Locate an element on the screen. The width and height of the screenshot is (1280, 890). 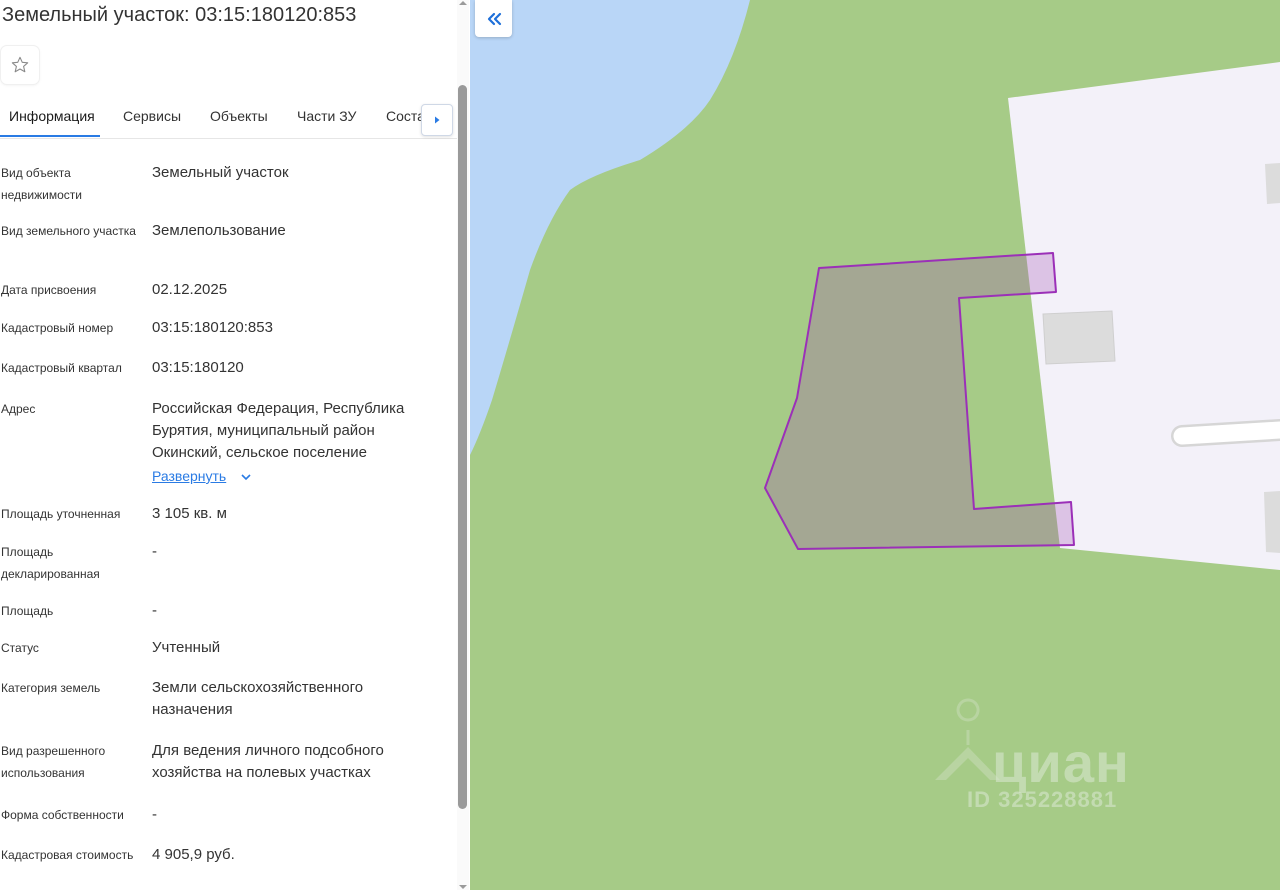
field-value: 3 105 кв. м is located at coordinates (189, 513).